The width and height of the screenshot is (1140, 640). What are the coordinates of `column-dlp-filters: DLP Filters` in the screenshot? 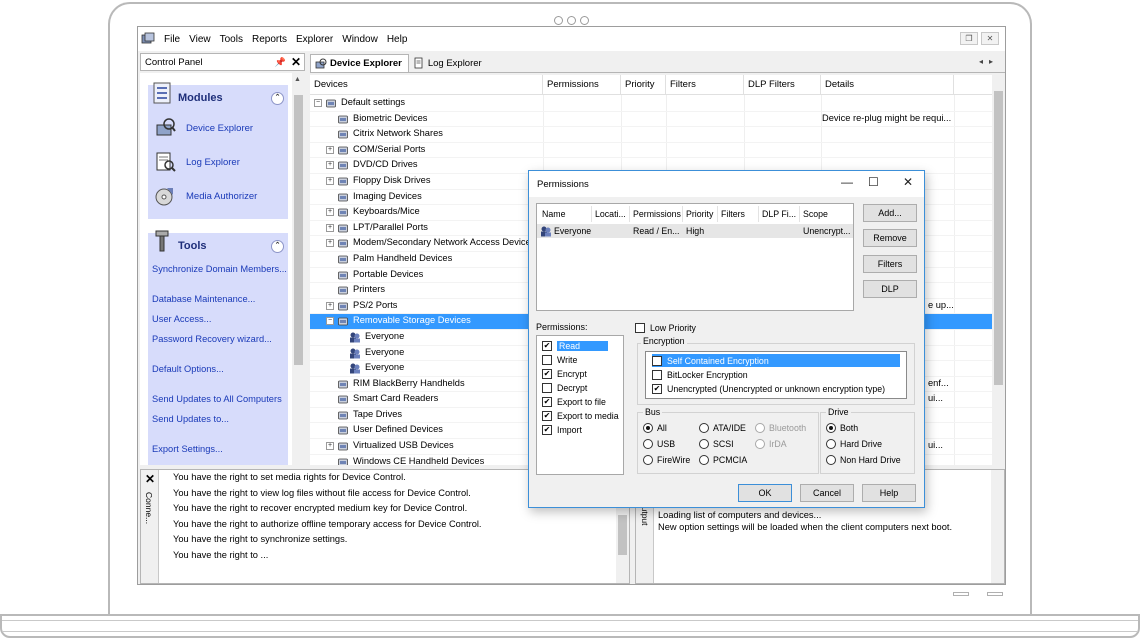 It's located at (782, 85).